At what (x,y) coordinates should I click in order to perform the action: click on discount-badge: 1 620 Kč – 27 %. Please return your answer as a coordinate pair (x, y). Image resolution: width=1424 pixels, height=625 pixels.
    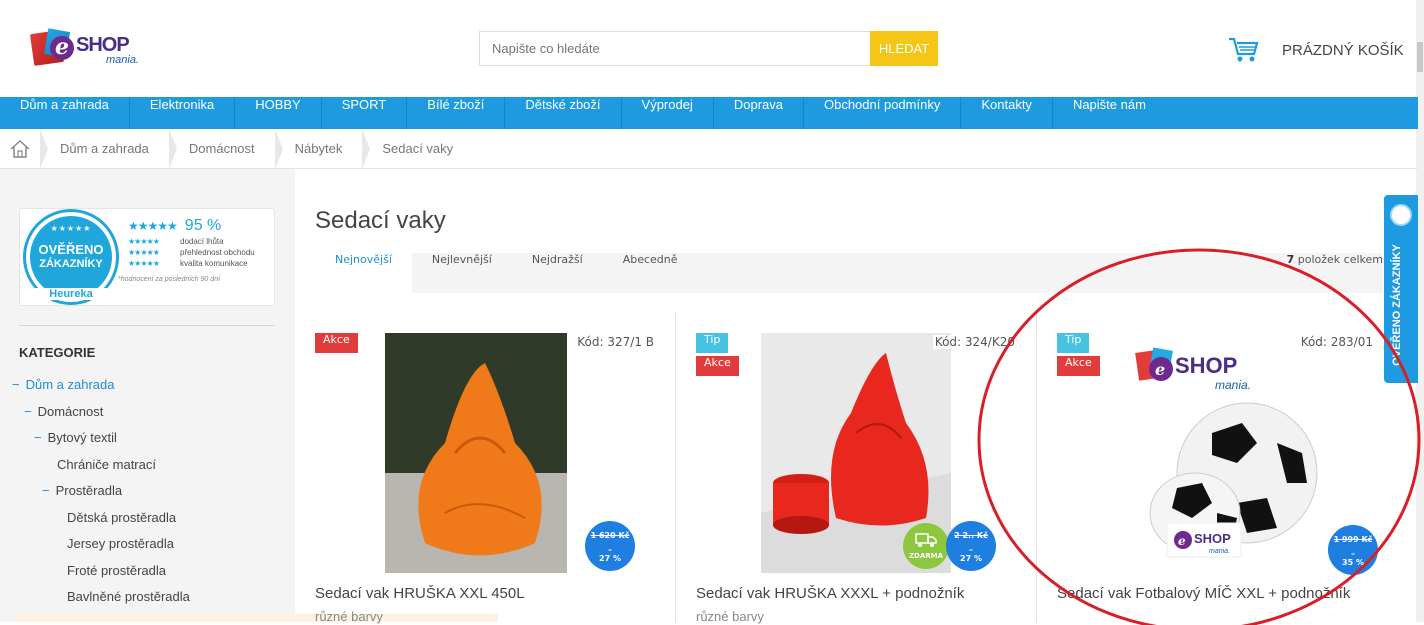
    Looking at the image, I should click on (610, 546).